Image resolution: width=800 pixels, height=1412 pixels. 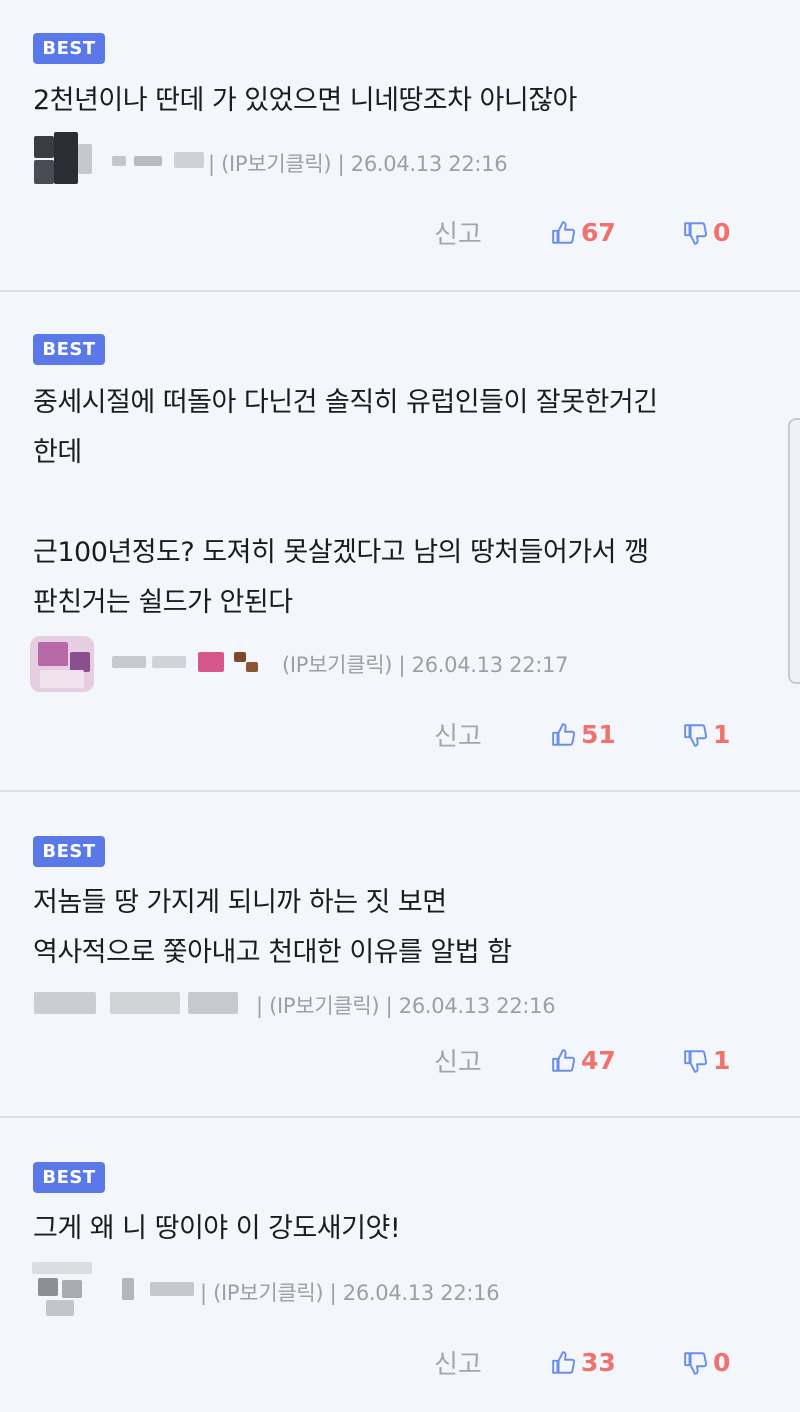 What do you see at coordinates (305, 100) in the screenshot?
I see `comment-text: 2천년이나 딴데 가 있었으면 니네땅조차 아니잖아` at bounding box center [305, 100].